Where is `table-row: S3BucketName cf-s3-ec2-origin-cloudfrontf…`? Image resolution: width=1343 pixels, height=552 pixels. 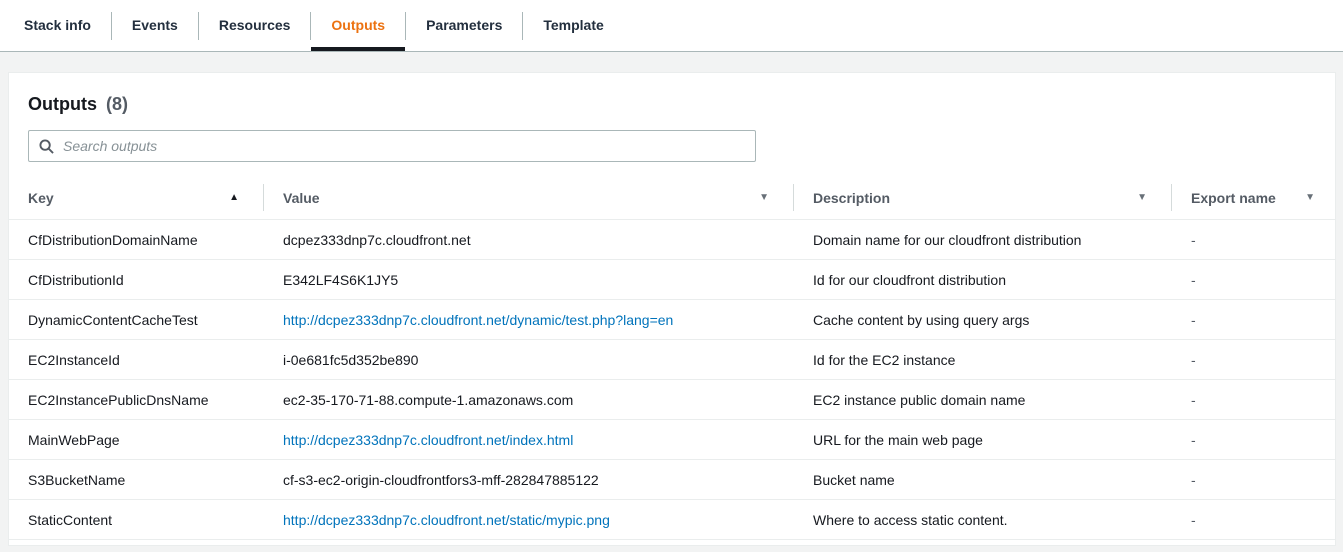 table-row: S3BucketName cf-s3-ec2-origin-cloudfrontf… is located at coordinates (672, 480).